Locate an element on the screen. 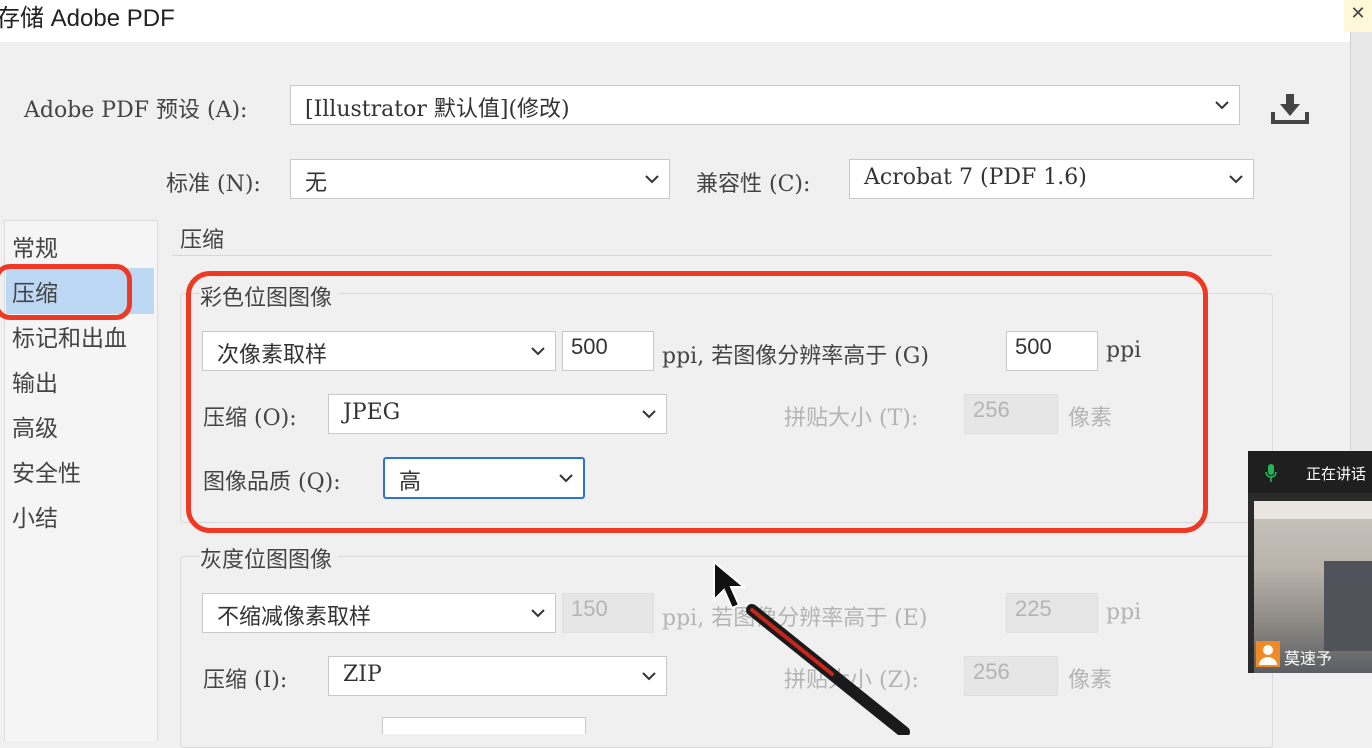  gray-compression-select: ZIP is located at coordinates (497, 676).